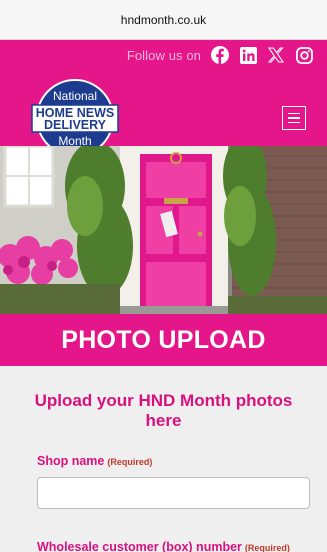 This screenshot has width=327, height=552. I want to click on social-links: Follow us on, so click(220, 55).